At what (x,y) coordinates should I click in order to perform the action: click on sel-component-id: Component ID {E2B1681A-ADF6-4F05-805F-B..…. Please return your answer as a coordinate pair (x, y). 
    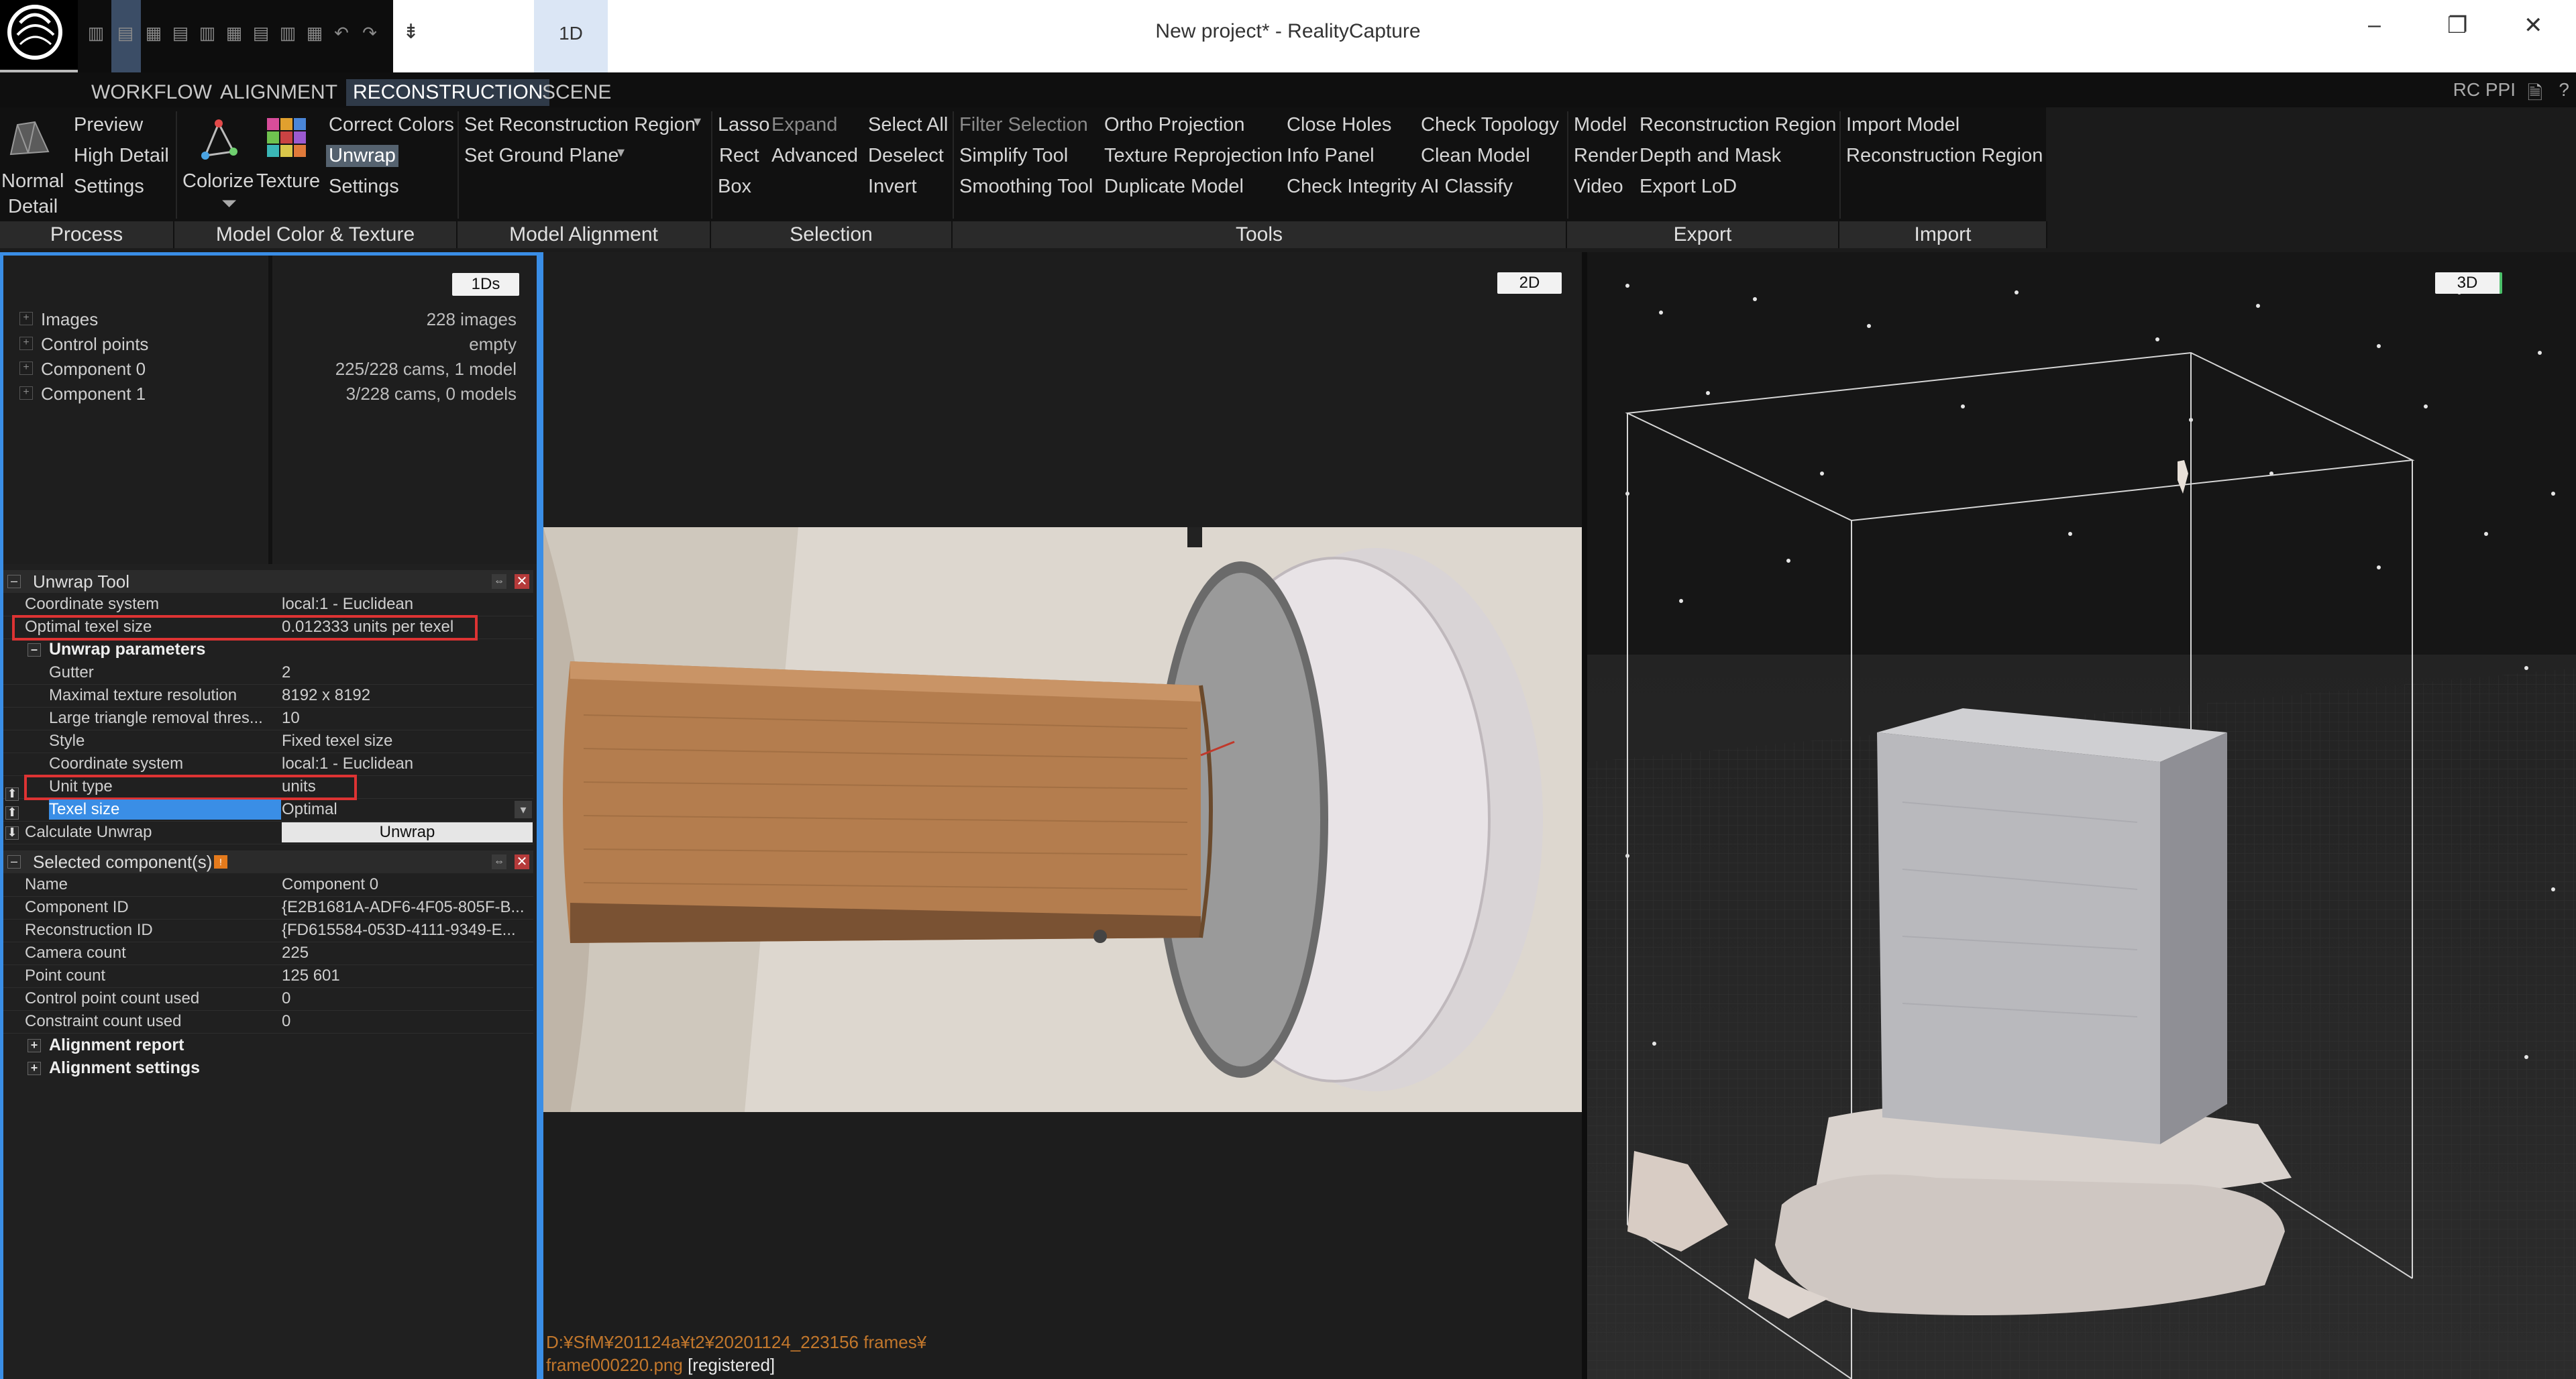
    Looking at the image, I should click on (268, 908).